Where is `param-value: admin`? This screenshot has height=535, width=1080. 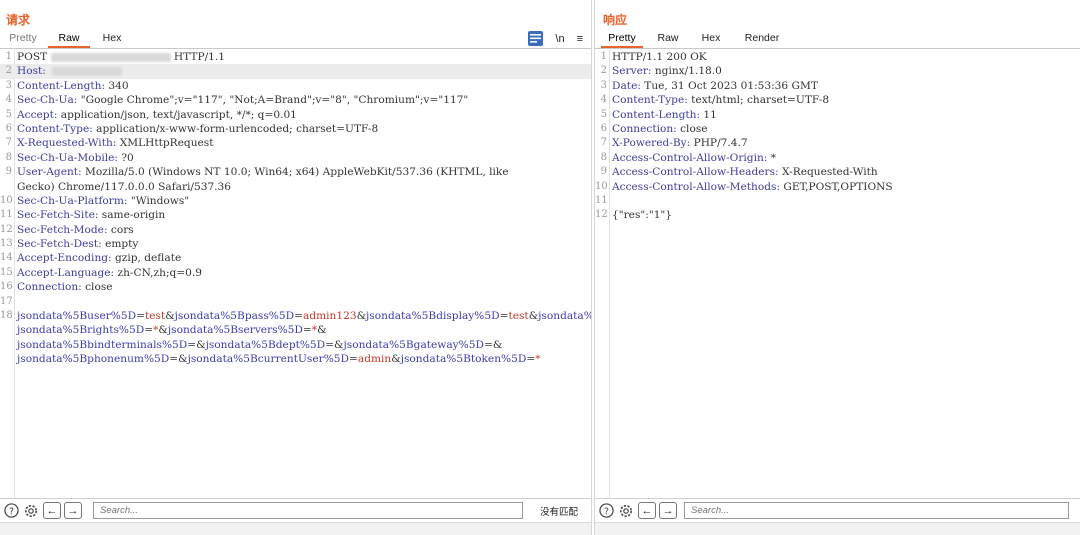 param-value: admin is located at coordinates (374, 359).